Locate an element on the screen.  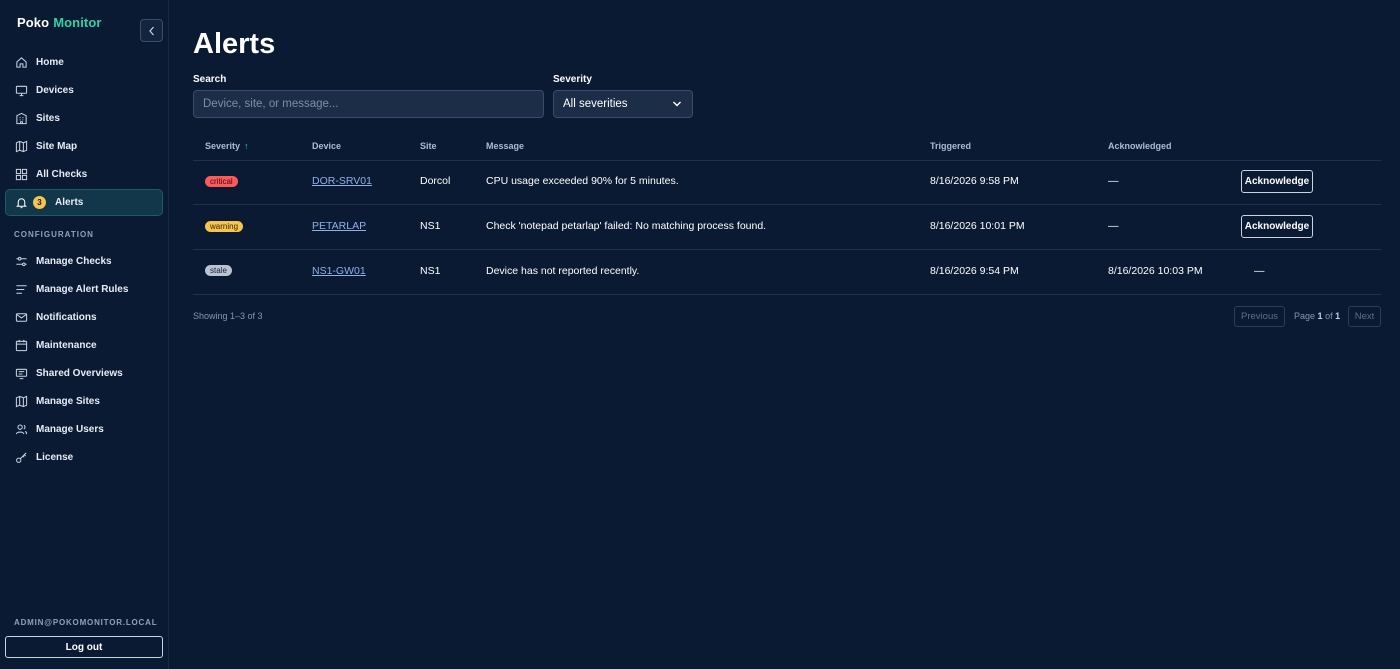
sidebar-item-label: Notifications is located at coordinates (66, 317).